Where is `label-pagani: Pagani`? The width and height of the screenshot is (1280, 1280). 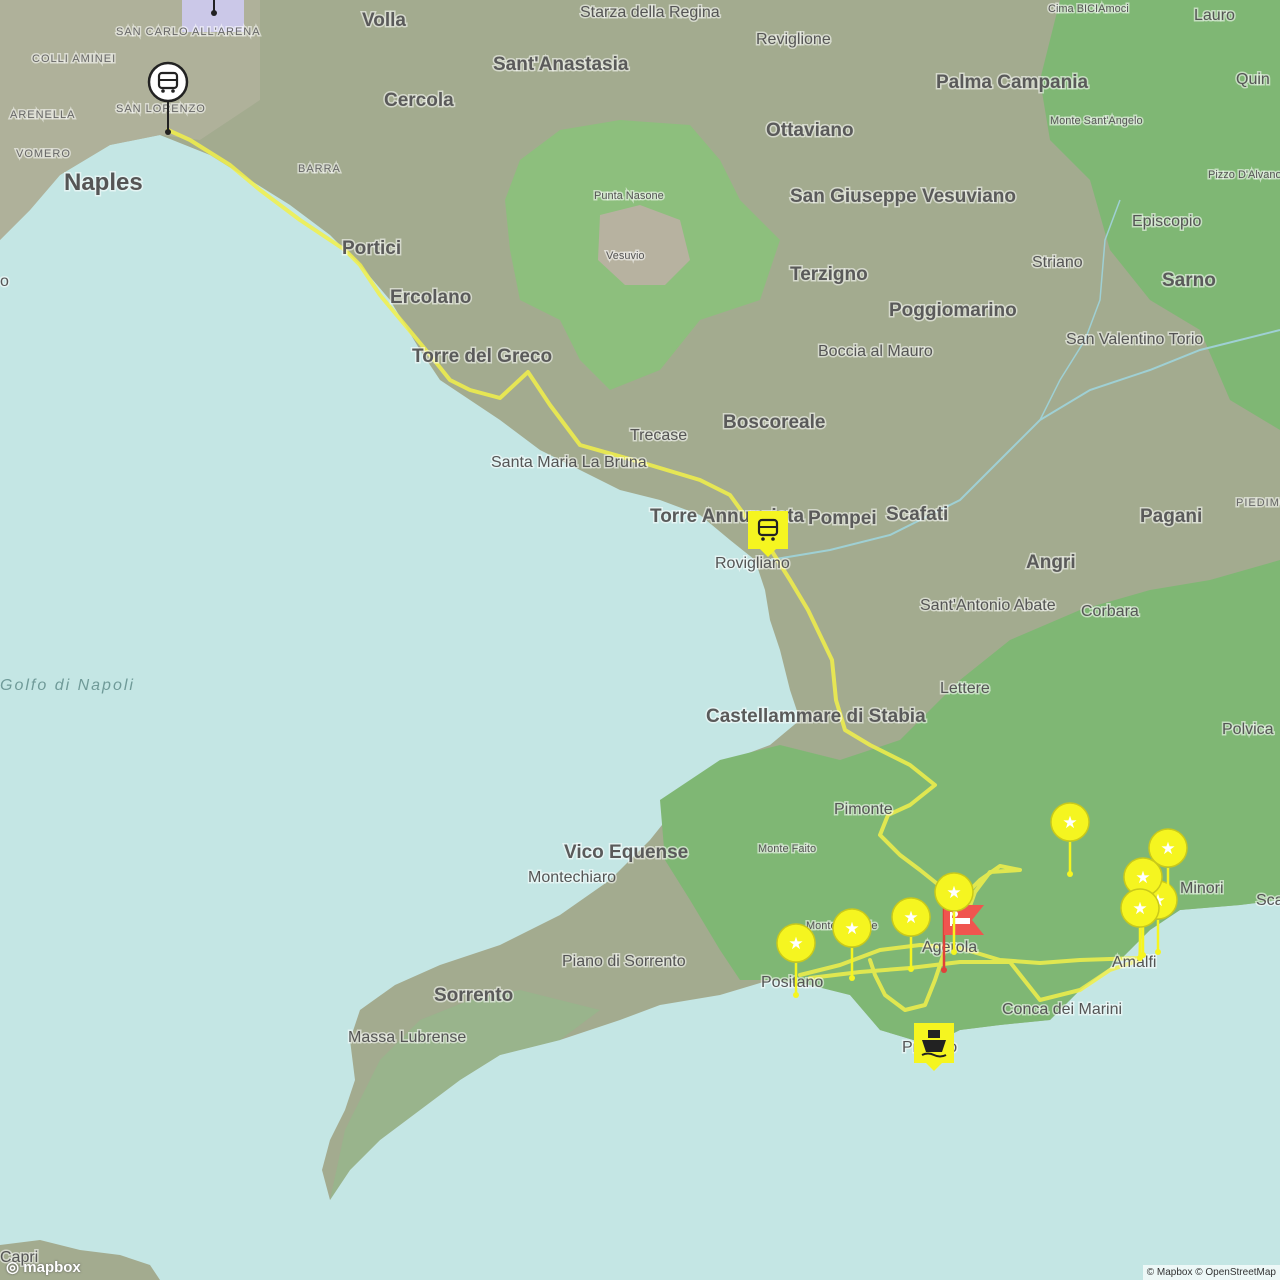 label-pagani: Pagani is located at coordinates (1171, 516).